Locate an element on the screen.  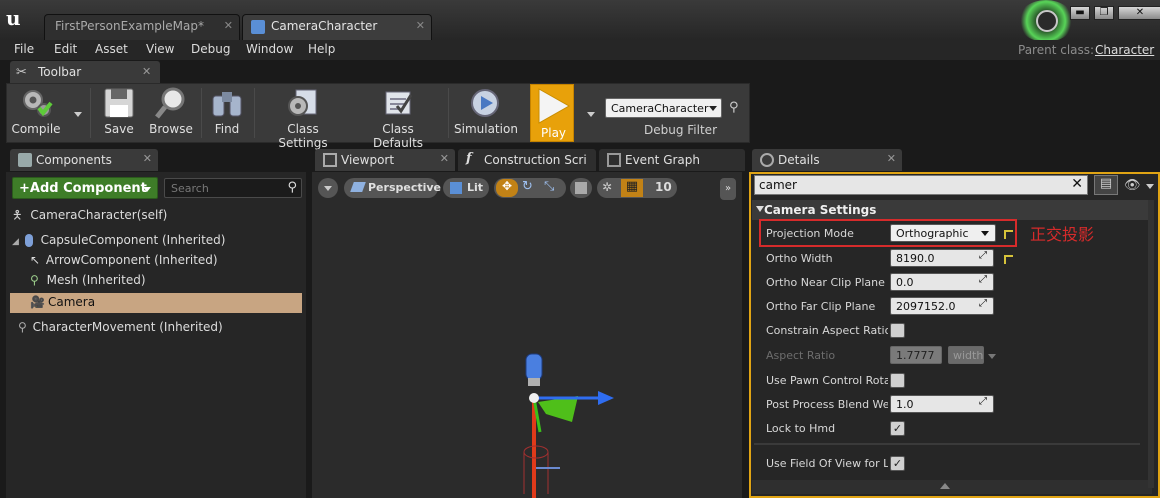
world-local-toggle is located at coordinates (581, 188).